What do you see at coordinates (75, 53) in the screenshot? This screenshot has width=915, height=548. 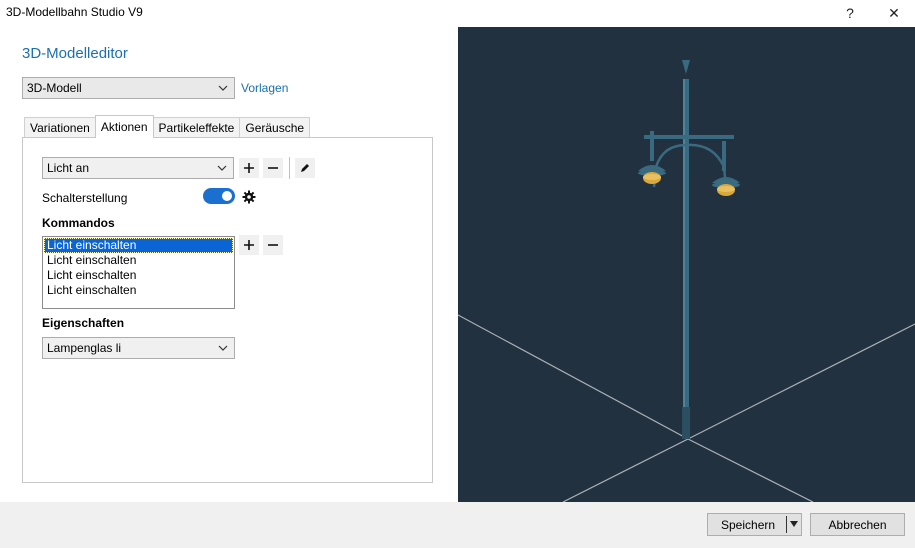 I see `page-title: 3D-Modelleditor` at bounding box center [75, 53].